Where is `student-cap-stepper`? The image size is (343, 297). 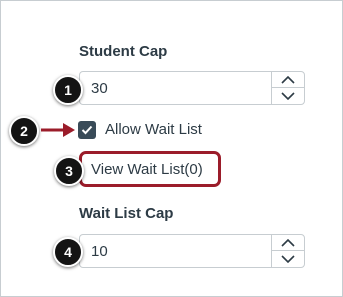
student-cap-stepper is located at coordinates (287, 88).